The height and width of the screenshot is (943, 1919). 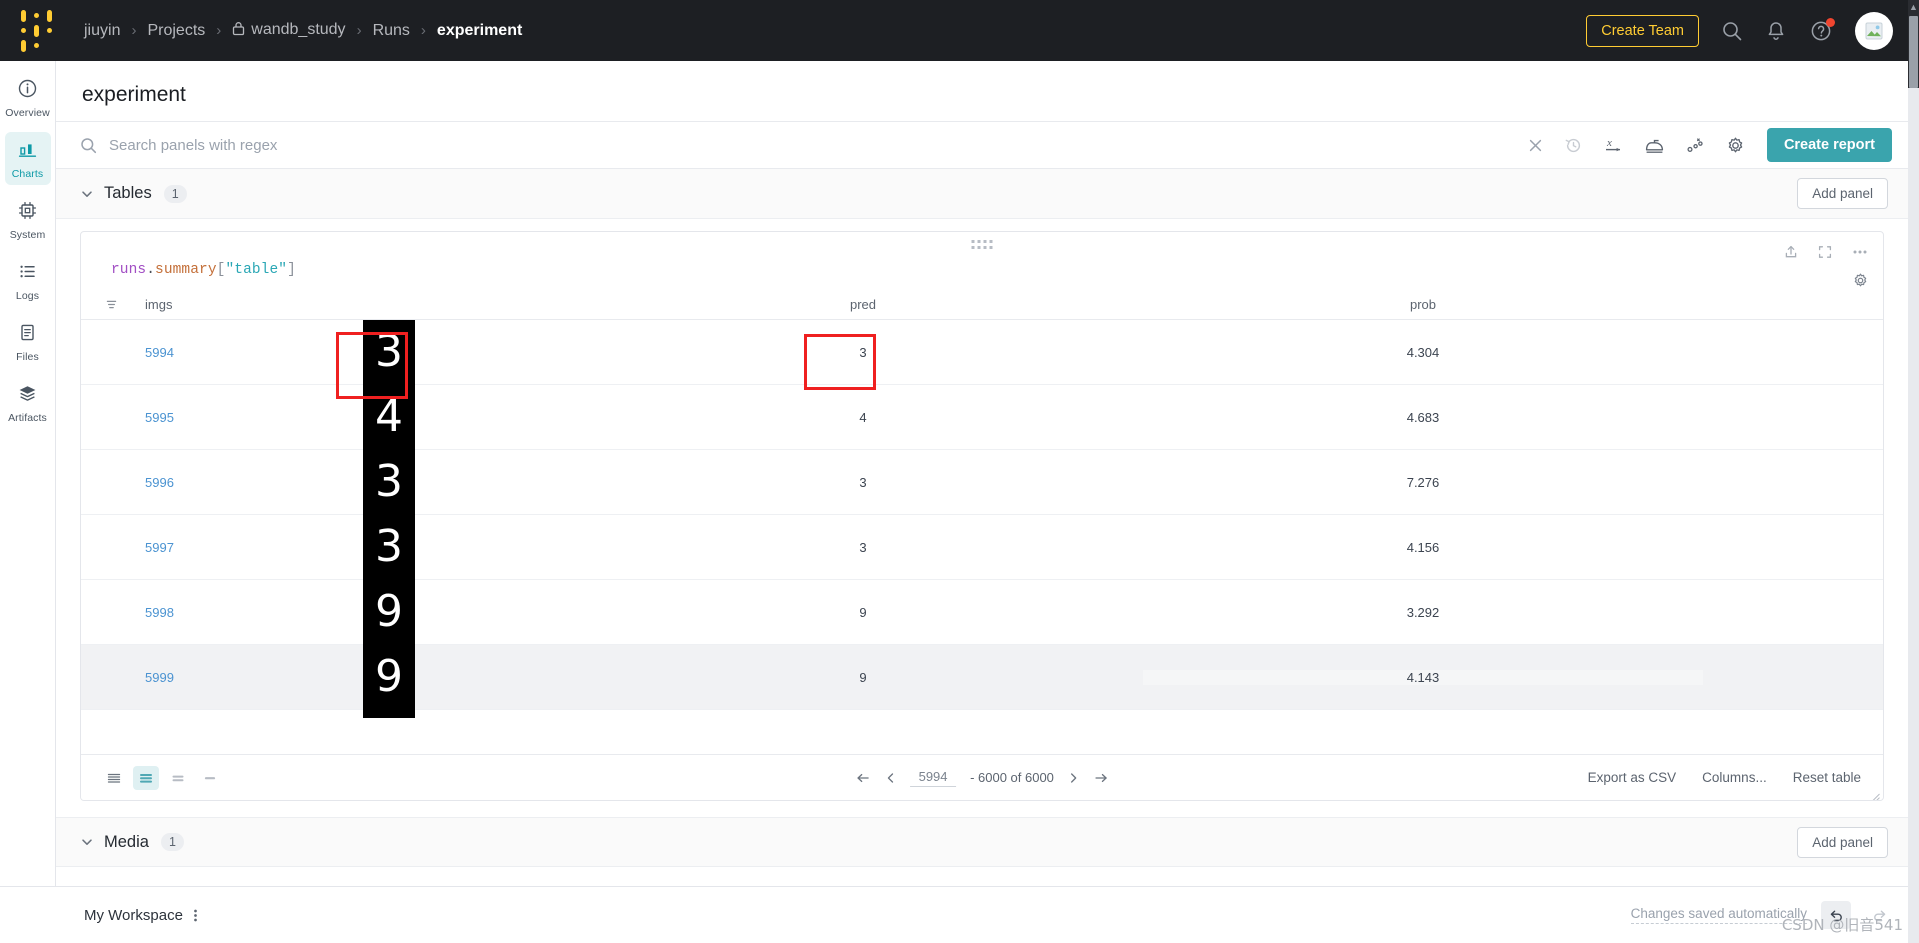 What do you see at coordinates (1880, 915) in the screenshot?
I see `redo-icon` at bounding box center [1880, 915].